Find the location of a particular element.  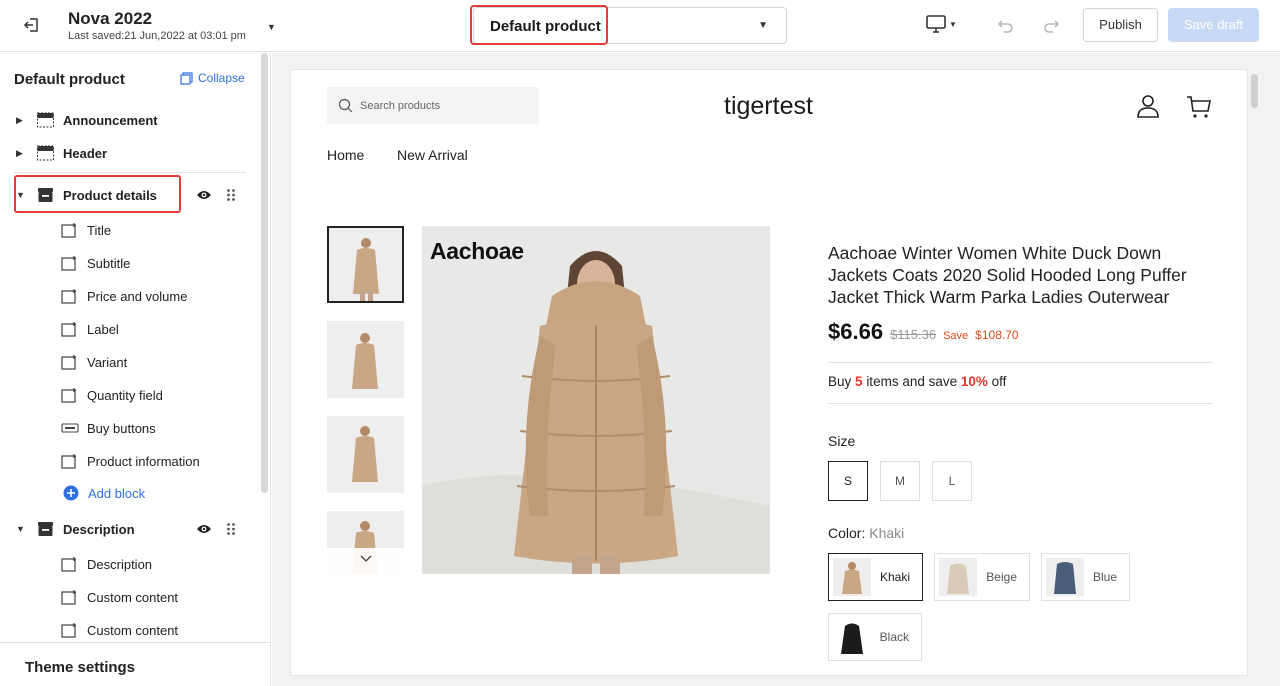

add-block-button: Add block is located at coordinates (129, 493).